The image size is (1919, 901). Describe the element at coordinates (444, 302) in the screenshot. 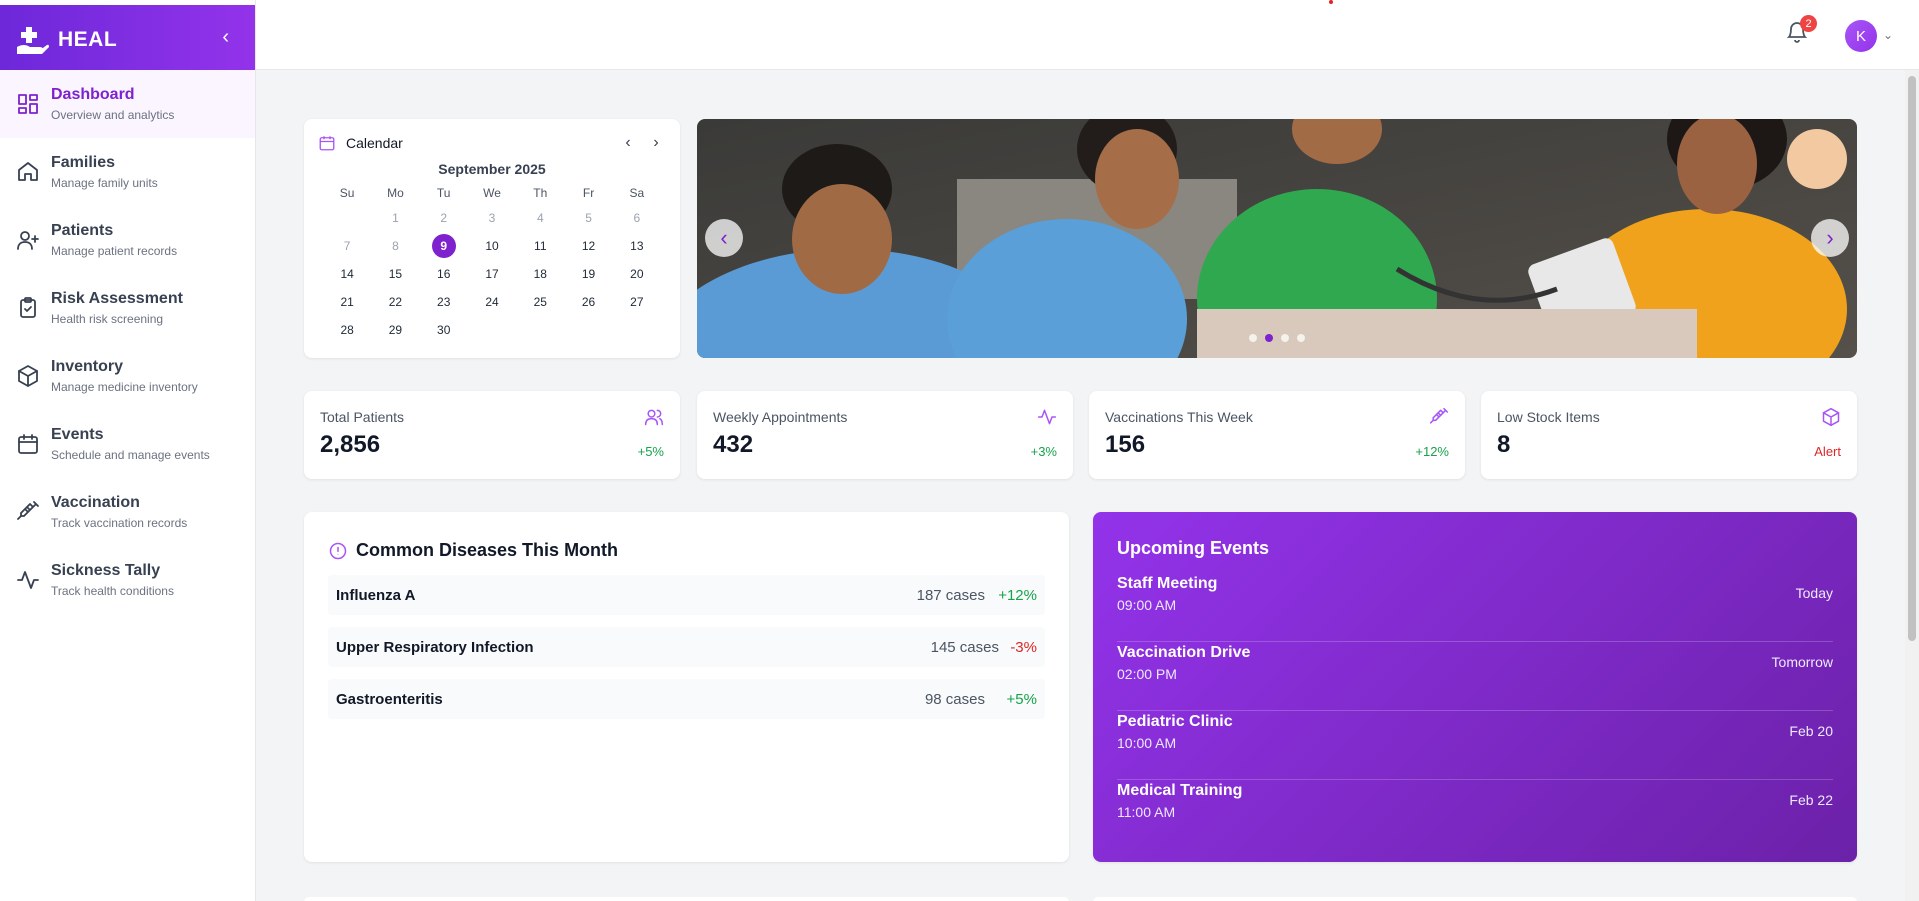

I see `calendar-day: 23` at that location.